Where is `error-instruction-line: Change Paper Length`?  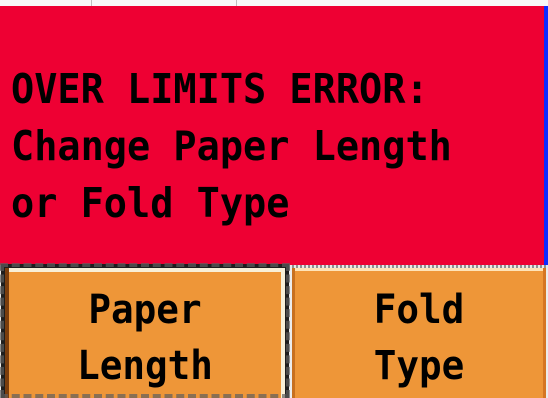 error-instruction-line: Change Paper Length is located at coordinates (231, 146).